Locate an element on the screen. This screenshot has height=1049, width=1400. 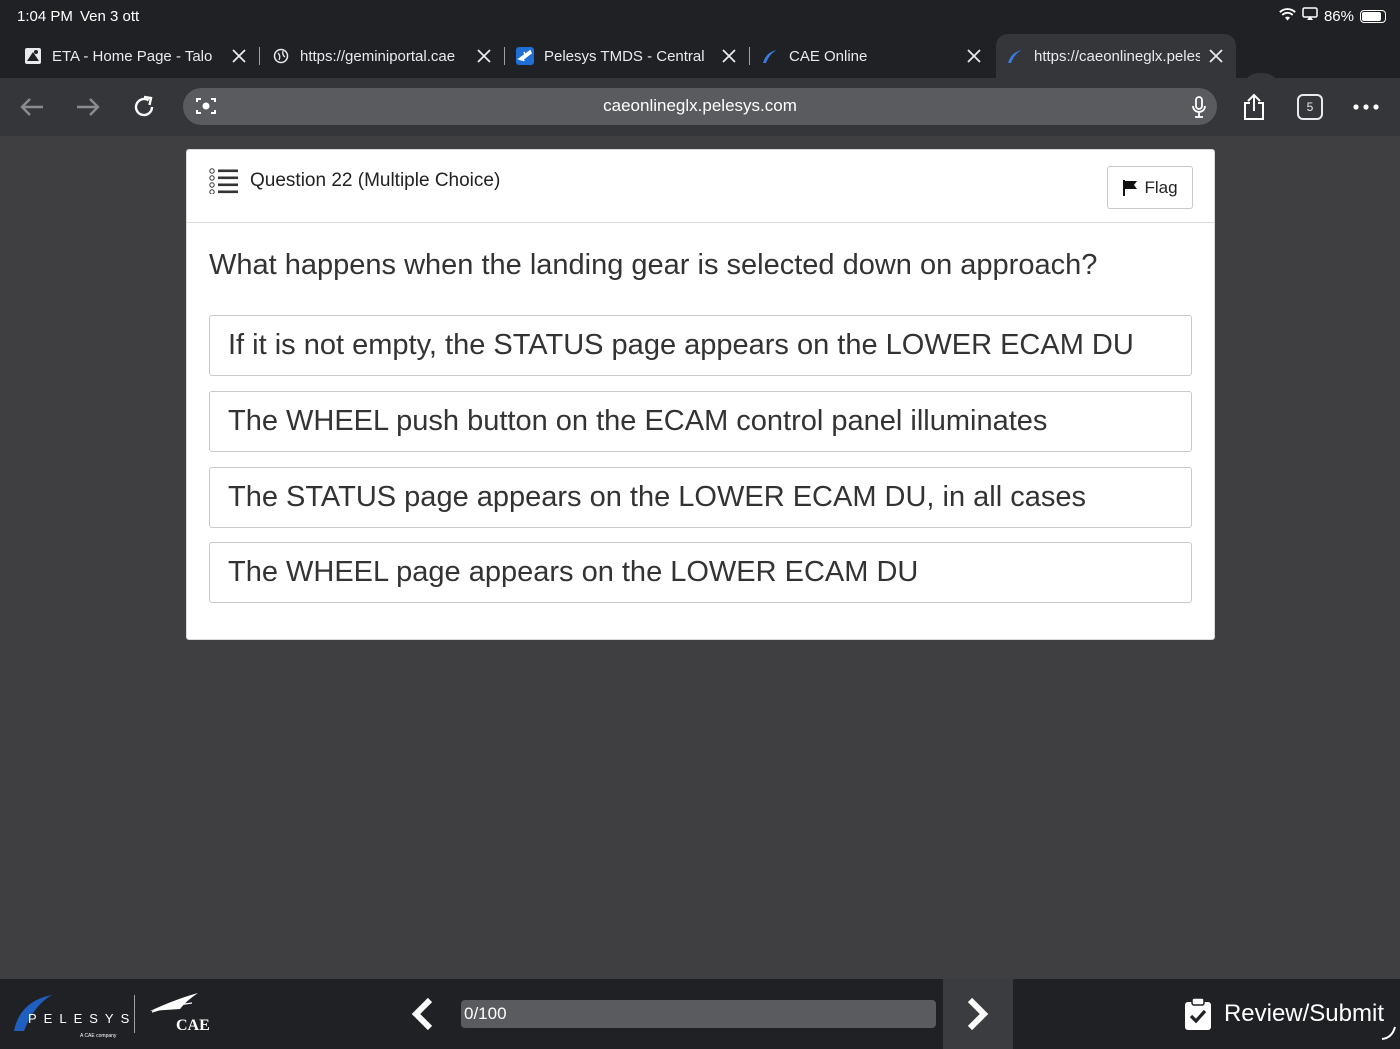
wifi-icon is located at coordinates (1287, 16).